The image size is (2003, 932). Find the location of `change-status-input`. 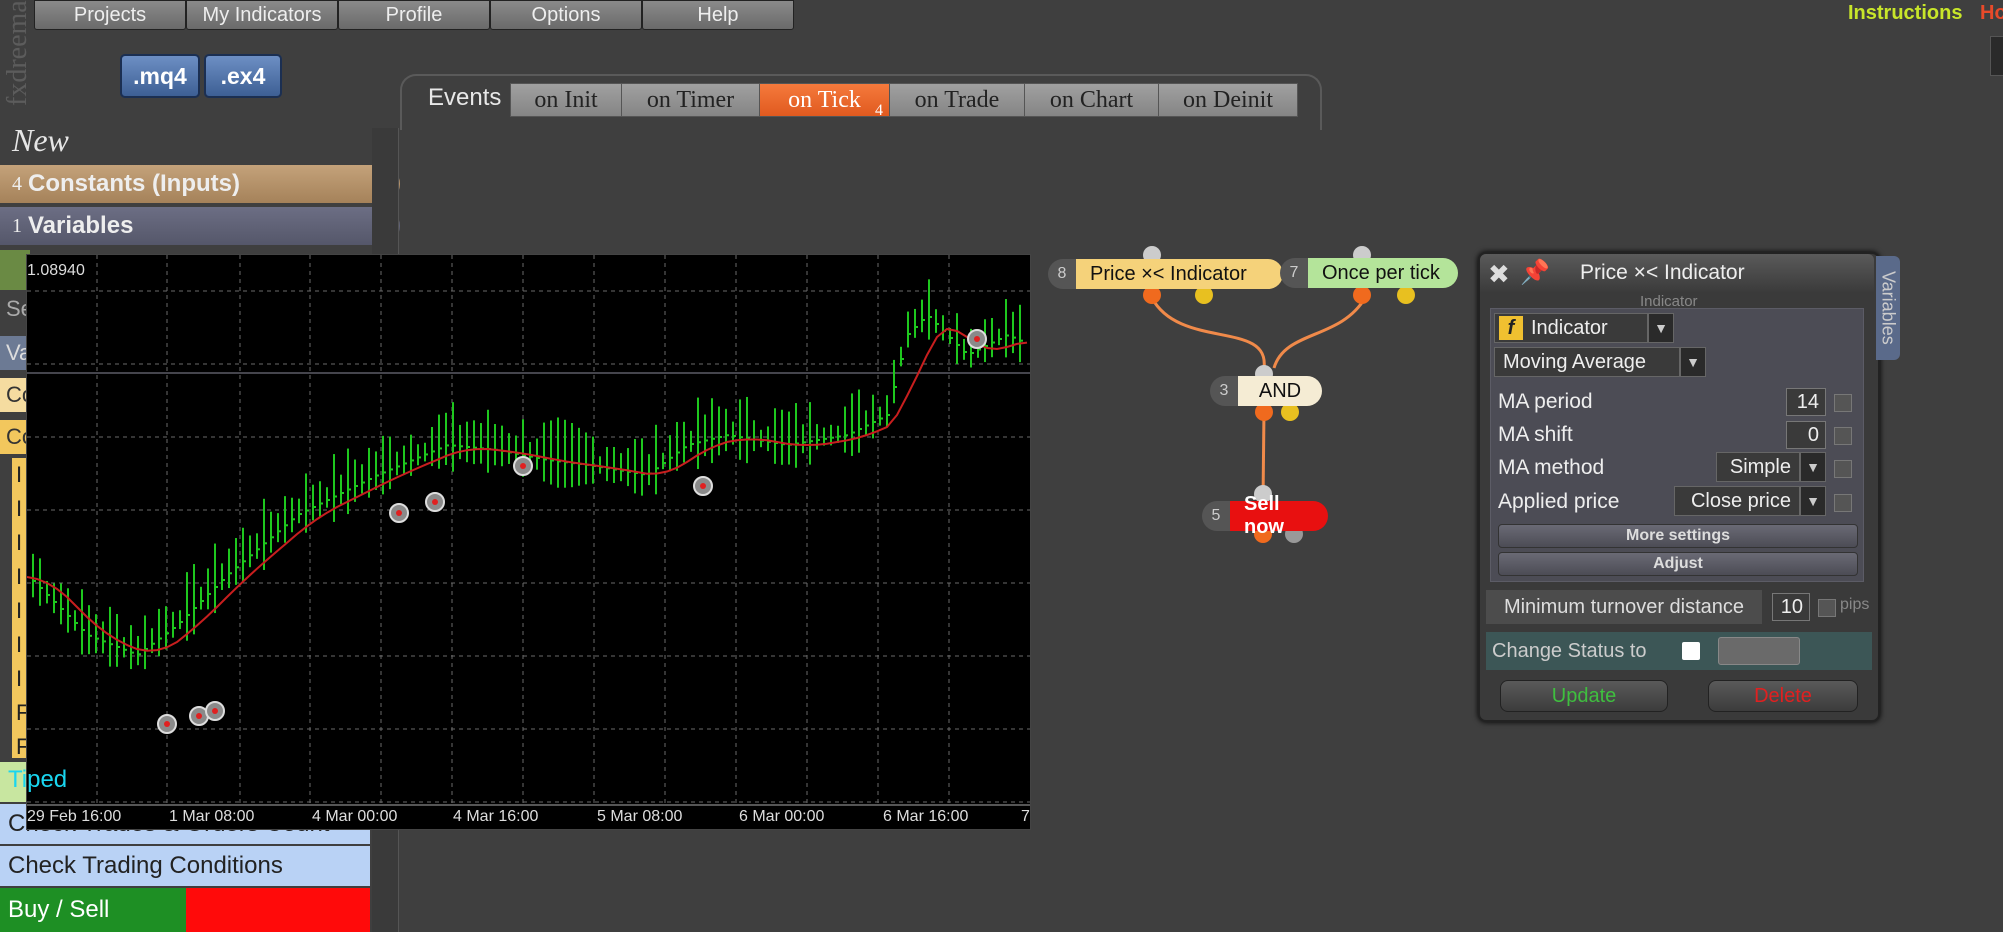

change-status-input is located at coordinates (1759, 651).